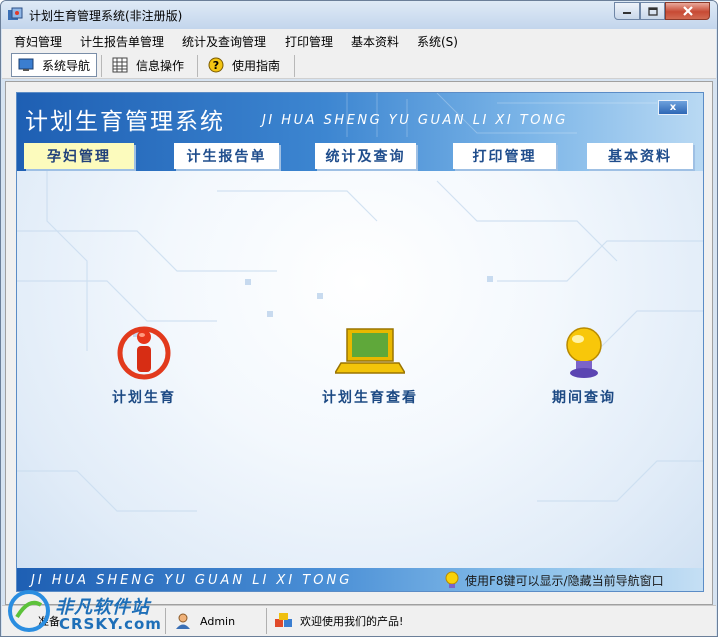 This screenshot has width=718, height=637. Describe the element at coordinates (38, 41) in the screenshot. I see `menu-item-pregnant: 育妇管理` at that location.